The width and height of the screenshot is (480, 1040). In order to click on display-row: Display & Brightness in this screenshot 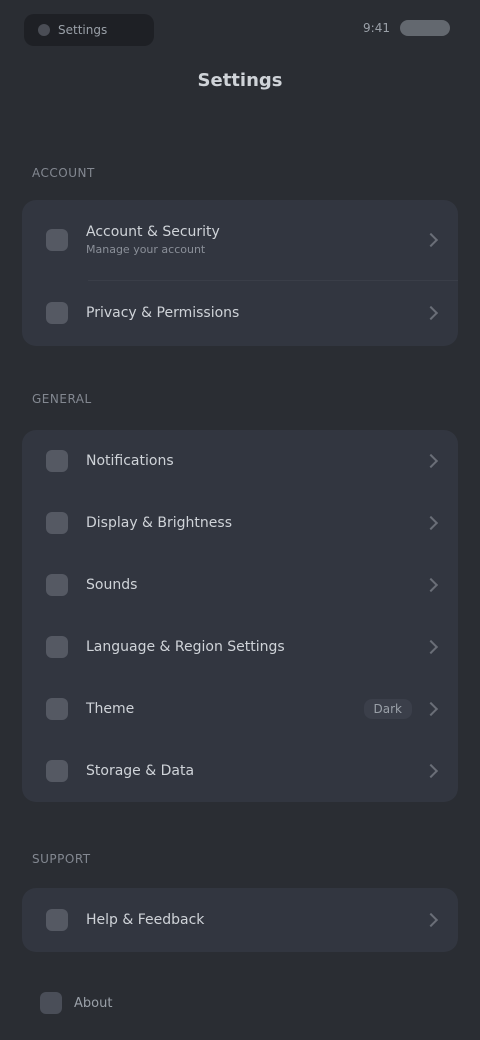, I will do `click(240, 523)`.